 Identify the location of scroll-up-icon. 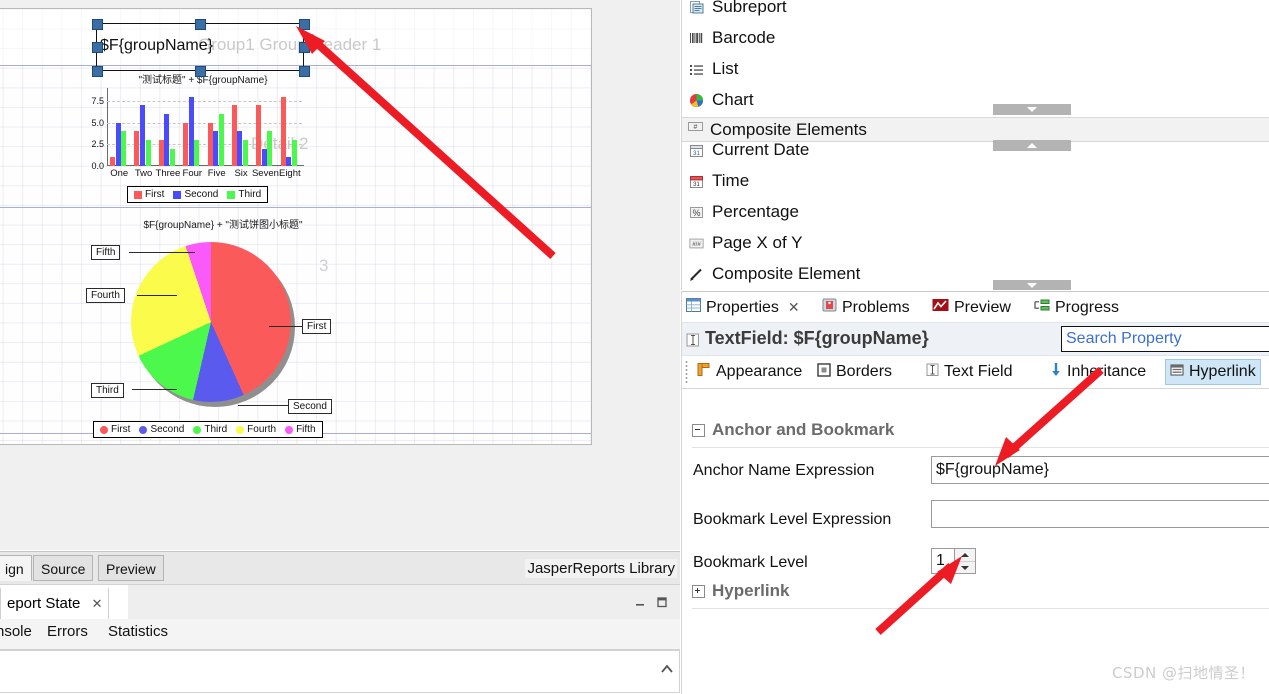
(667, 669).